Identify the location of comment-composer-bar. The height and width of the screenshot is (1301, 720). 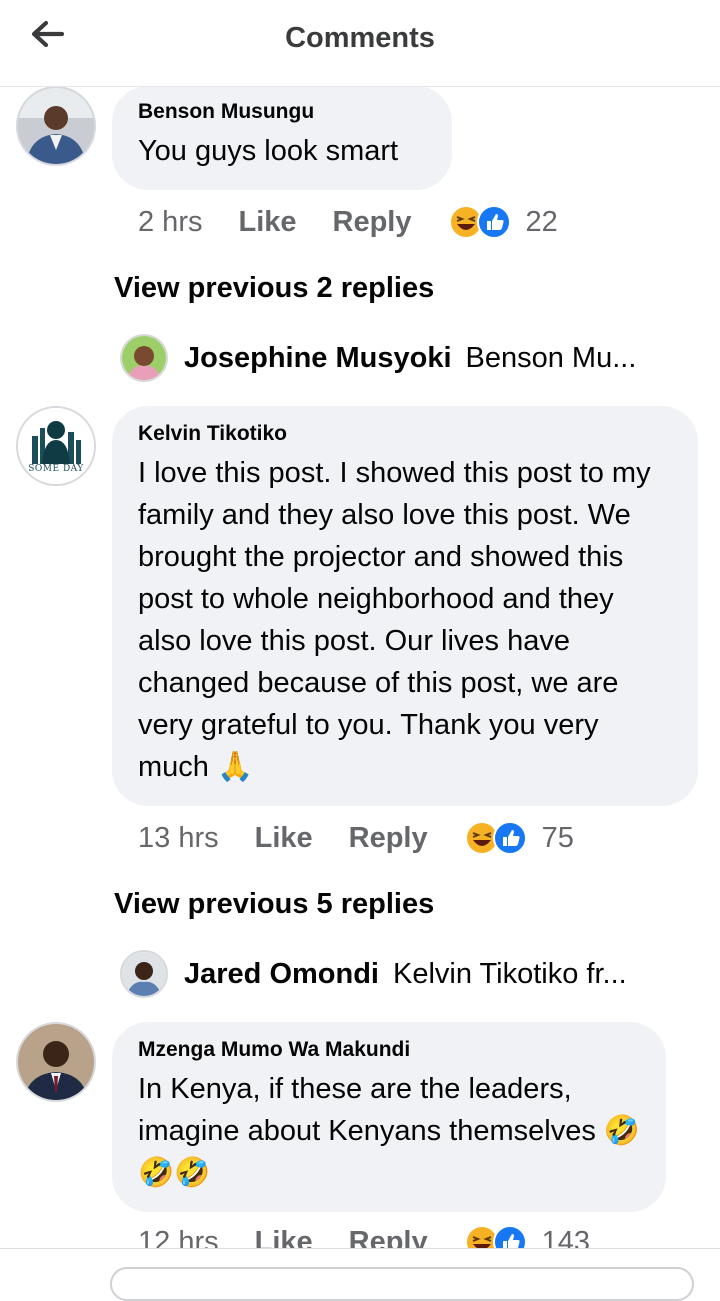
(360, 1274).